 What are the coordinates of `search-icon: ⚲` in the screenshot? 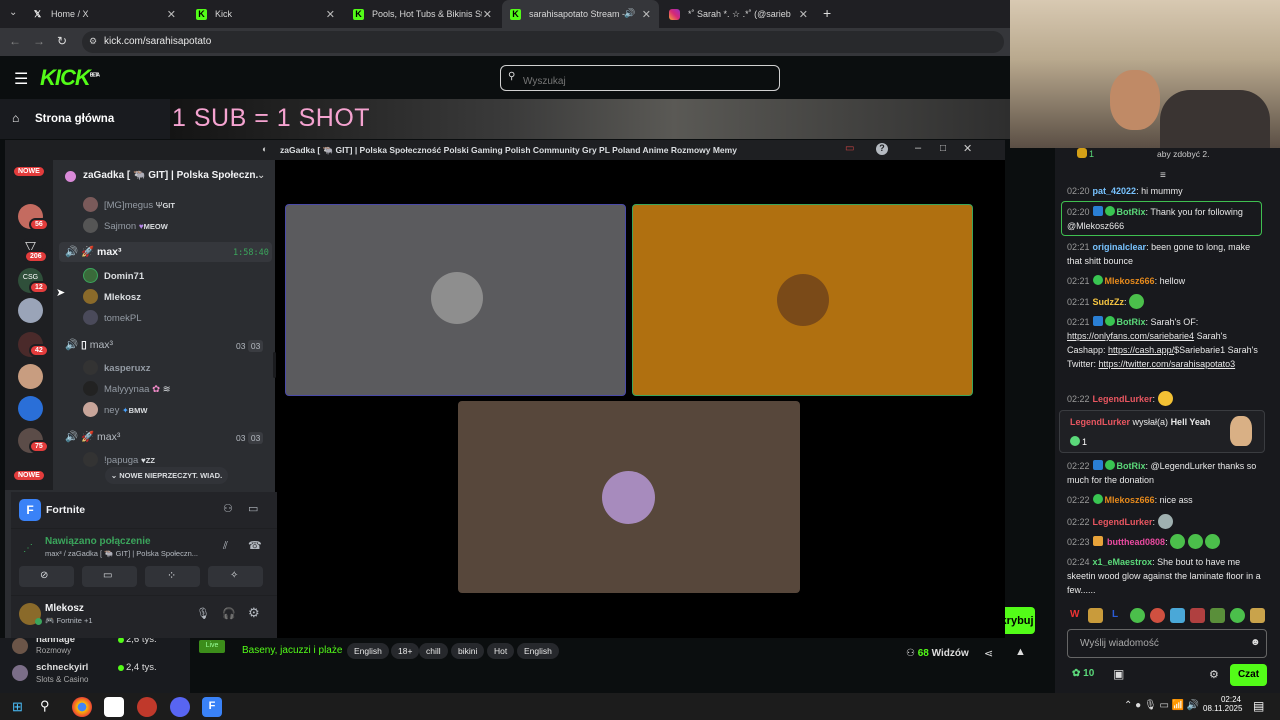 It's located at (45, 706).